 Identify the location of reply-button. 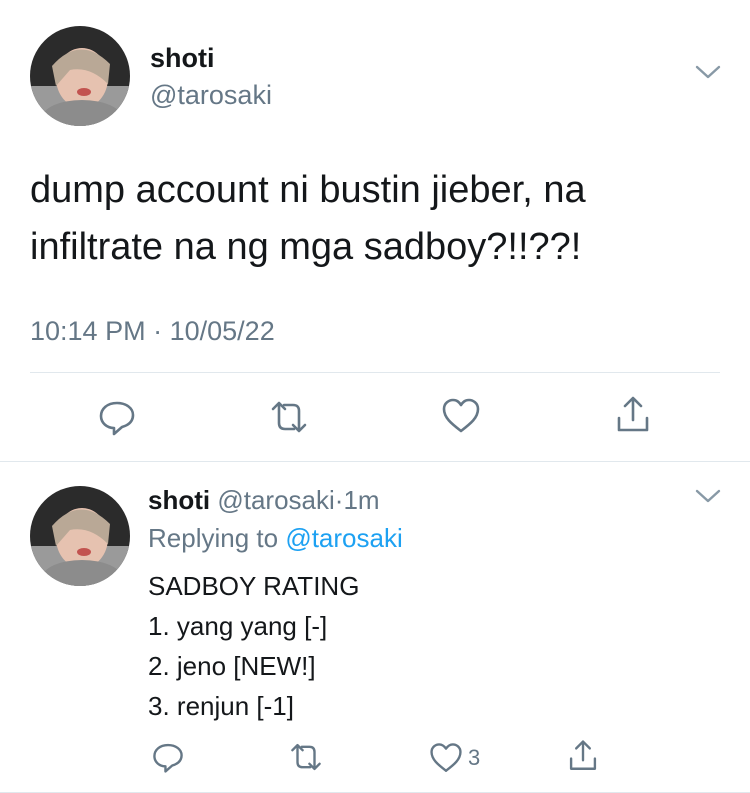
(117, 417).